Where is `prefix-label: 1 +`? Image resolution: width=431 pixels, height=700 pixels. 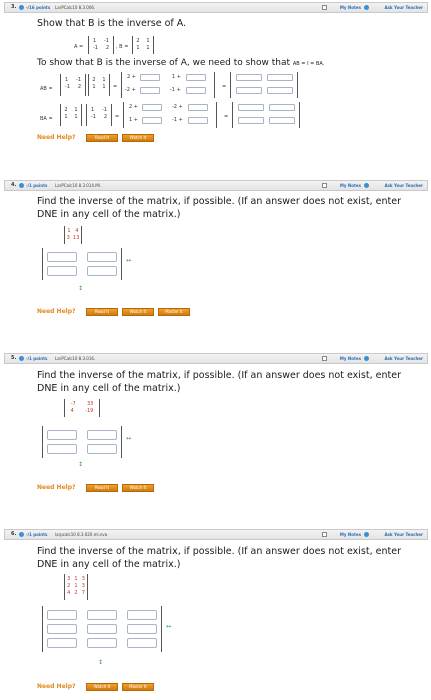
prefix-label: 1 + is located at coordinates (176, 77).